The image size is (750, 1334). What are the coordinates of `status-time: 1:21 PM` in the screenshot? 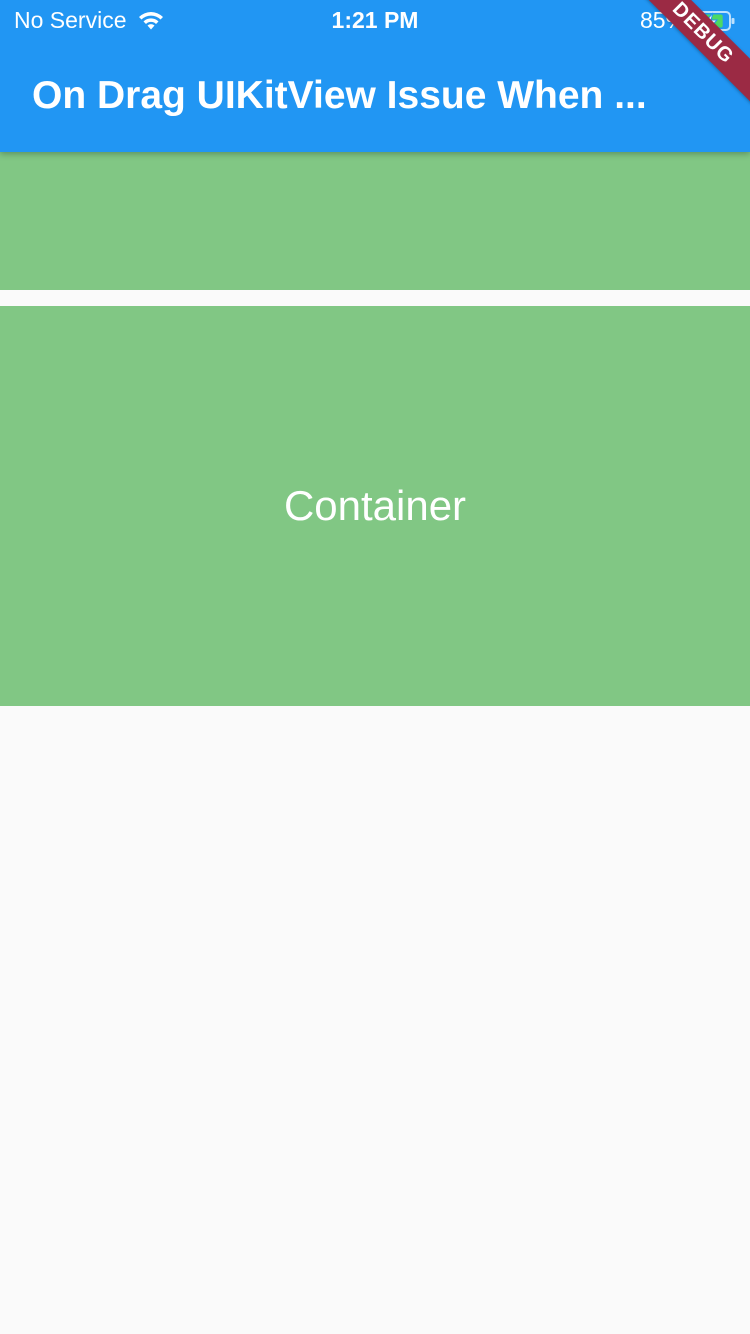 It's located at (375, 20).